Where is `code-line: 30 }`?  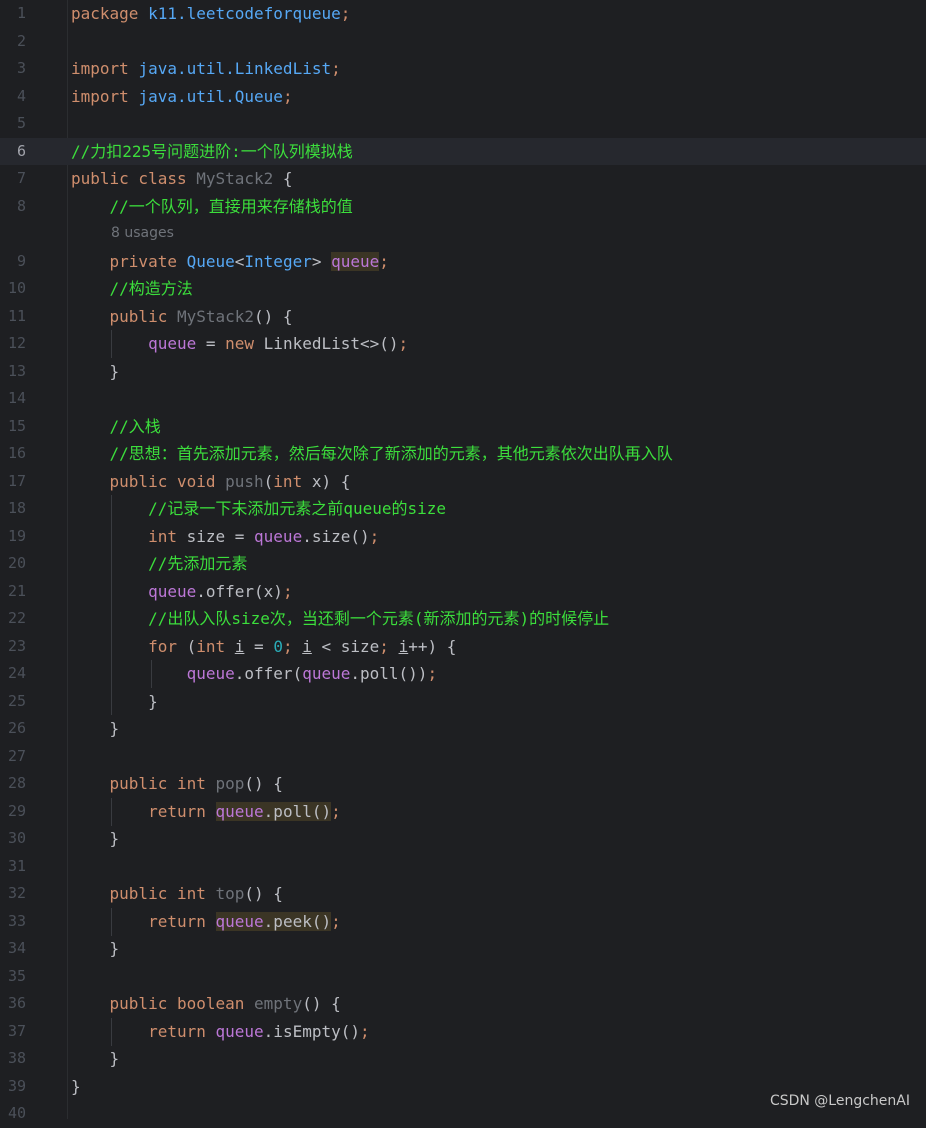 code-line: 30 } is located at coordinates (463, 839).